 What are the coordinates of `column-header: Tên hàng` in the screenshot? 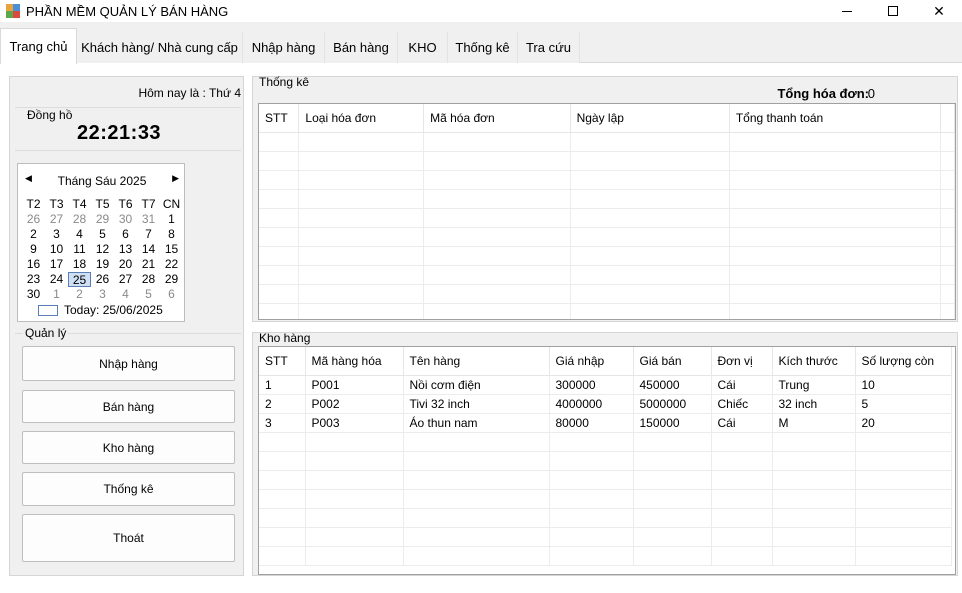 It's located at (476, 361).